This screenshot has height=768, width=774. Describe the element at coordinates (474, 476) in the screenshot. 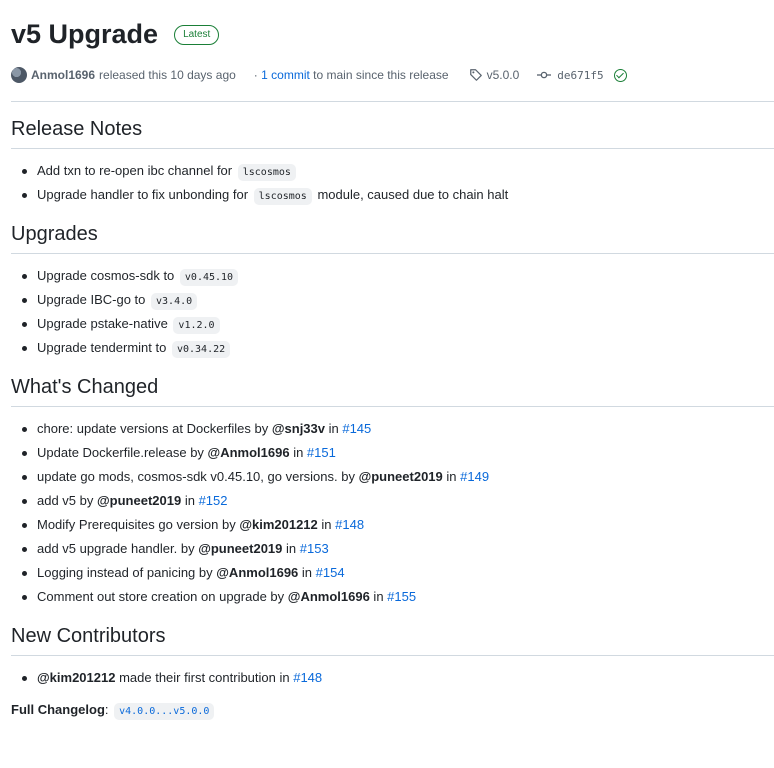

I see `pr-link: #149` at that location.